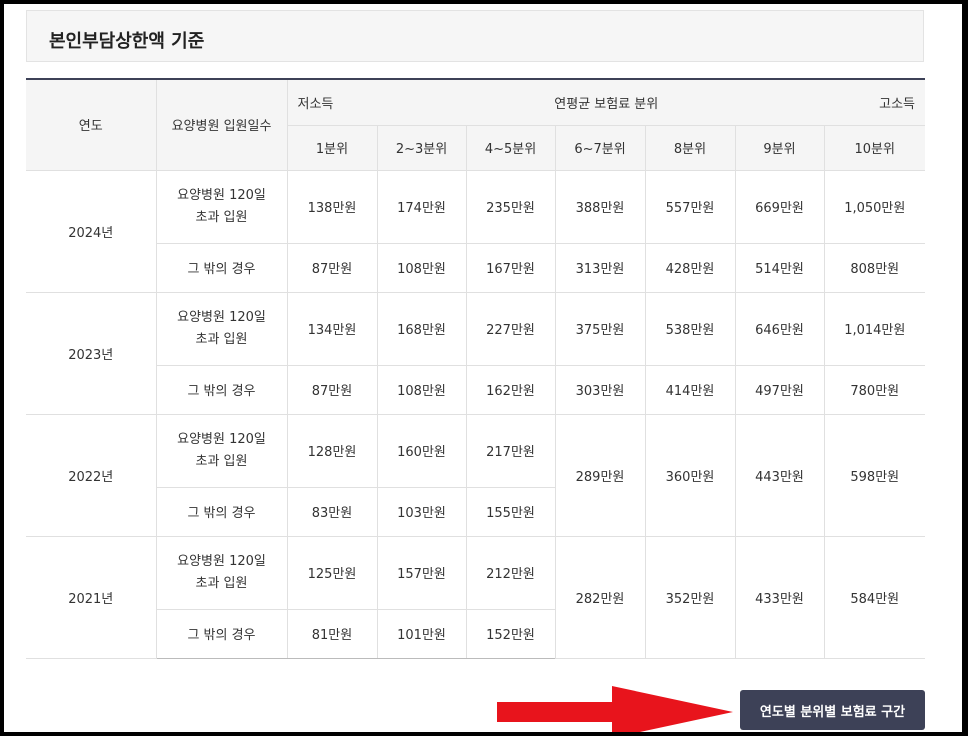  Describe the element at coordinates (600, 475) in the screenshot. I see `value-cell: 289만원` at that location.